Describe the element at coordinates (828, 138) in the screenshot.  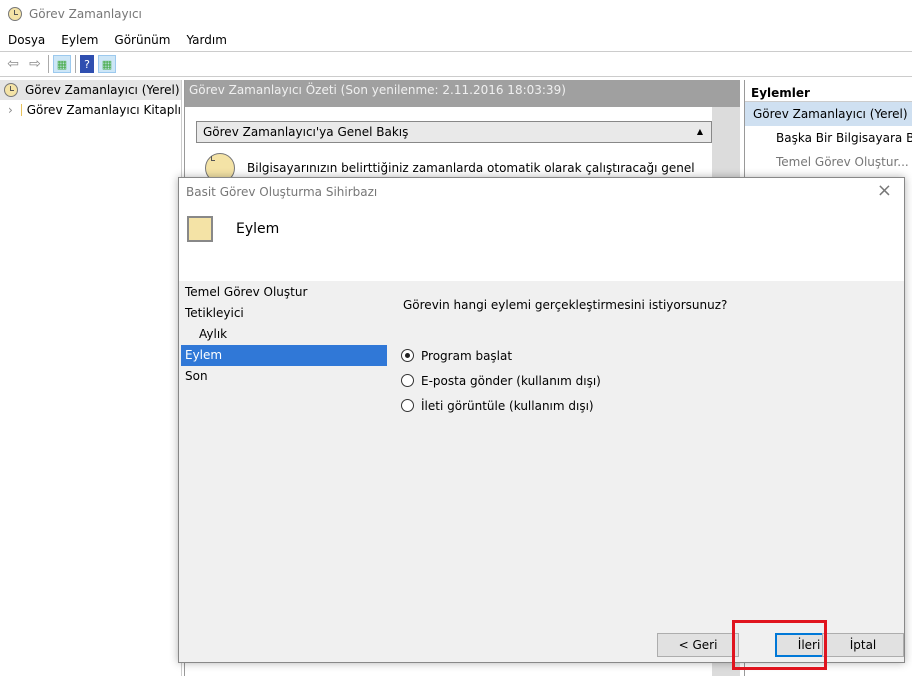
I see `action-connect: Başka Bir Bilgisayara Bağla` at that location.